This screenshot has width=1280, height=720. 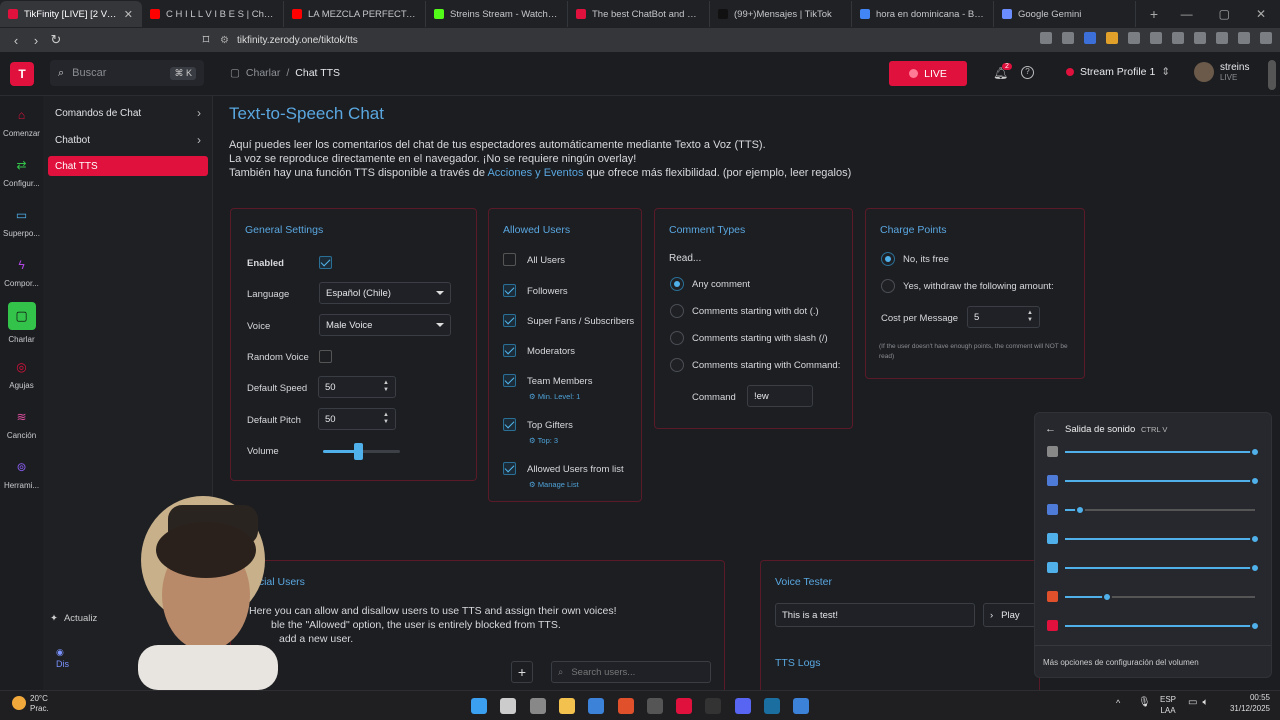 What do you see at coordinates (128, 113) in the screenshot?
I see `subnav-item: Comandos de Chat ›` at bounding box center [128, 113].